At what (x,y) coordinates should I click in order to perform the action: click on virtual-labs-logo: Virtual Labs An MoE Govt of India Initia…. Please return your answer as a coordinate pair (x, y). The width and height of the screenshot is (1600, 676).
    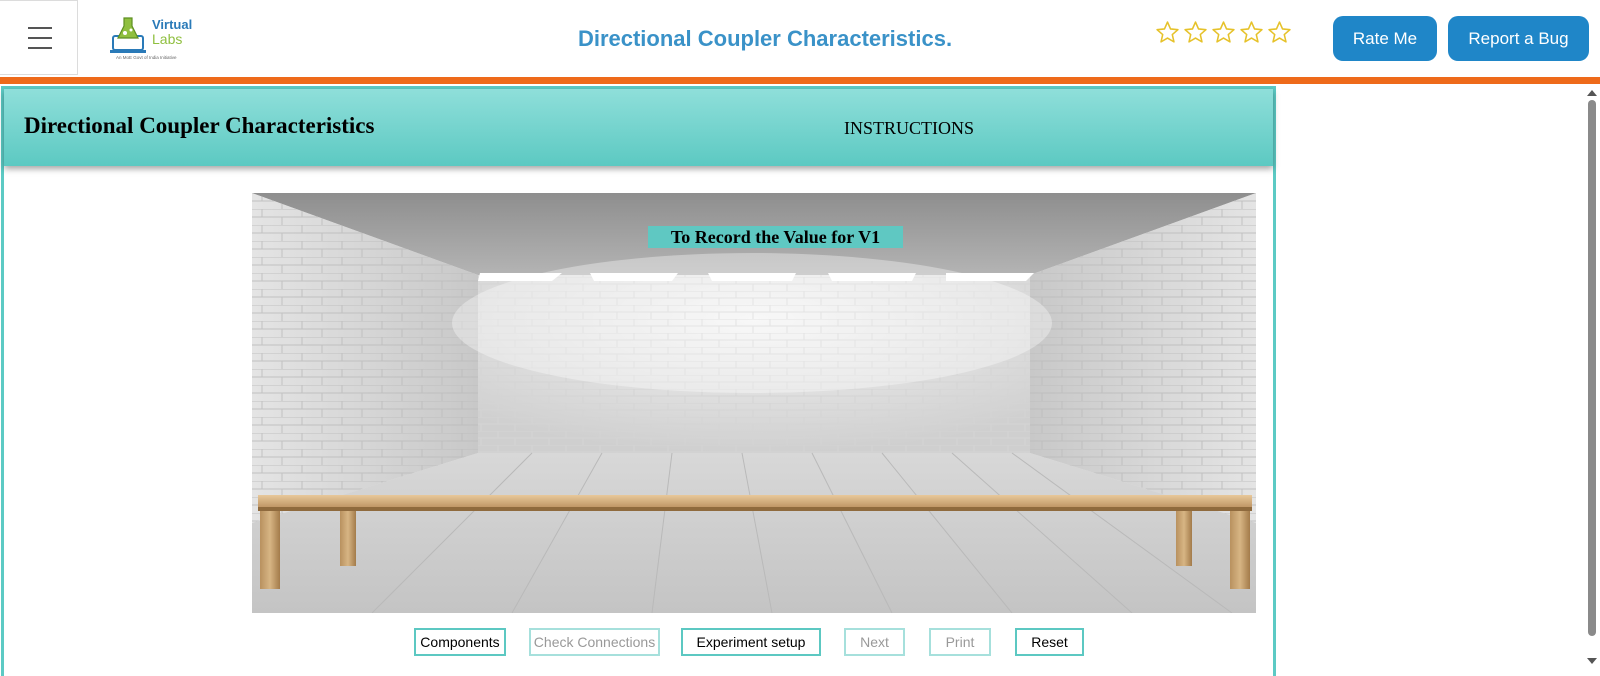
    Looking at the image, I should click on (156, 37).